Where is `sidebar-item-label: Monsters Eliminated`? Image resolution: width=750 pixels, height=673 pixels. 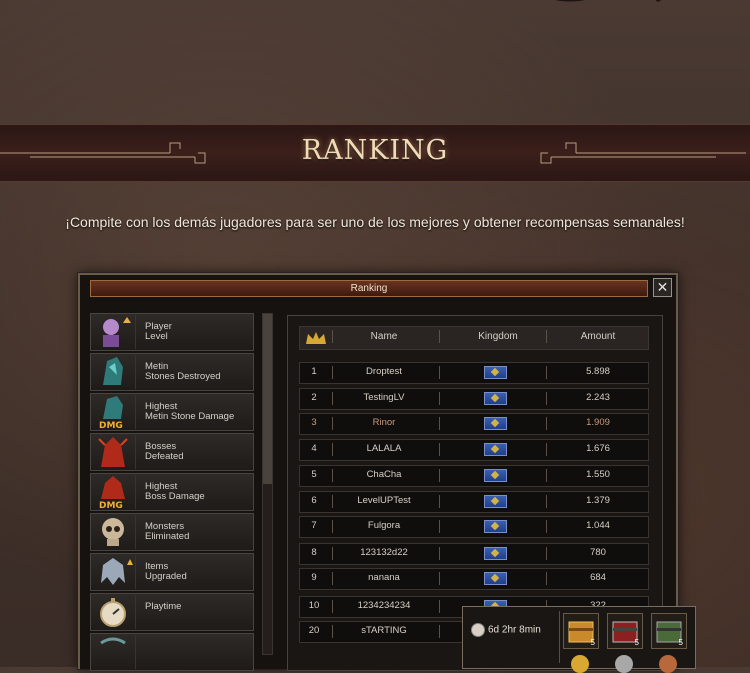 sidebar-item-label: Monsters Eliminated is located at coordinates (167, 531).